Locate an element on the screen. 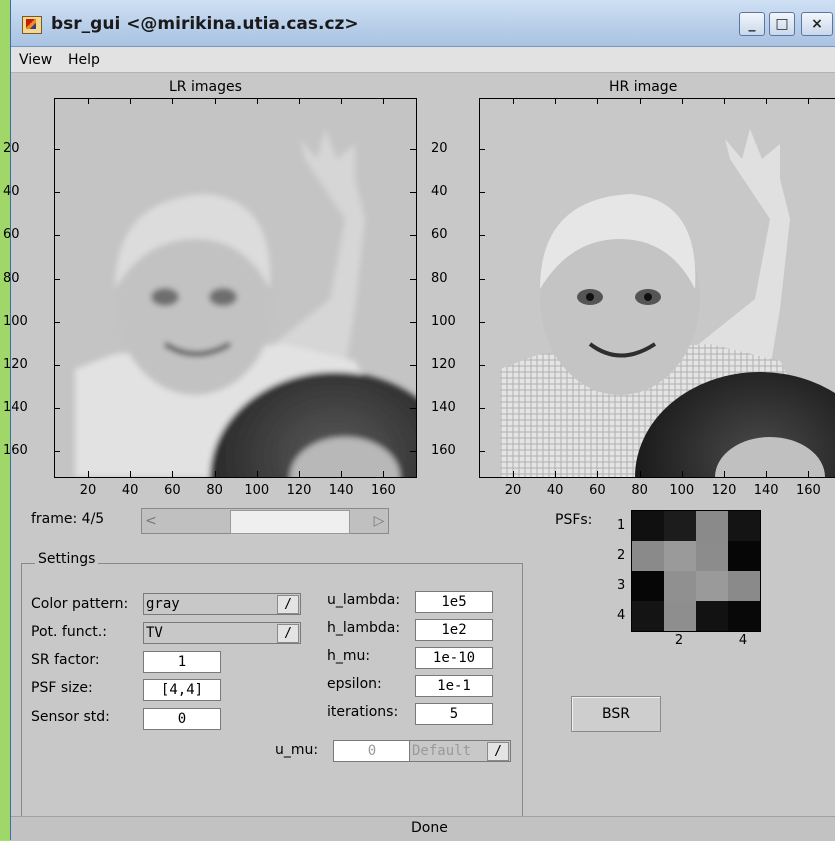 This screenshot has width=835, height=841. psf-ytick-label: 3 is located at coordinates (621, 585).